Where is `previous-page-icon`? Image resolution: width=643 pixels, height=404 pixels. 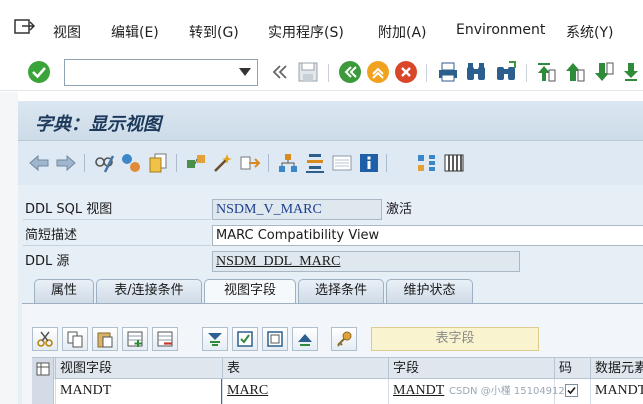
previous-page-icon is located at coordinates (575, 72).